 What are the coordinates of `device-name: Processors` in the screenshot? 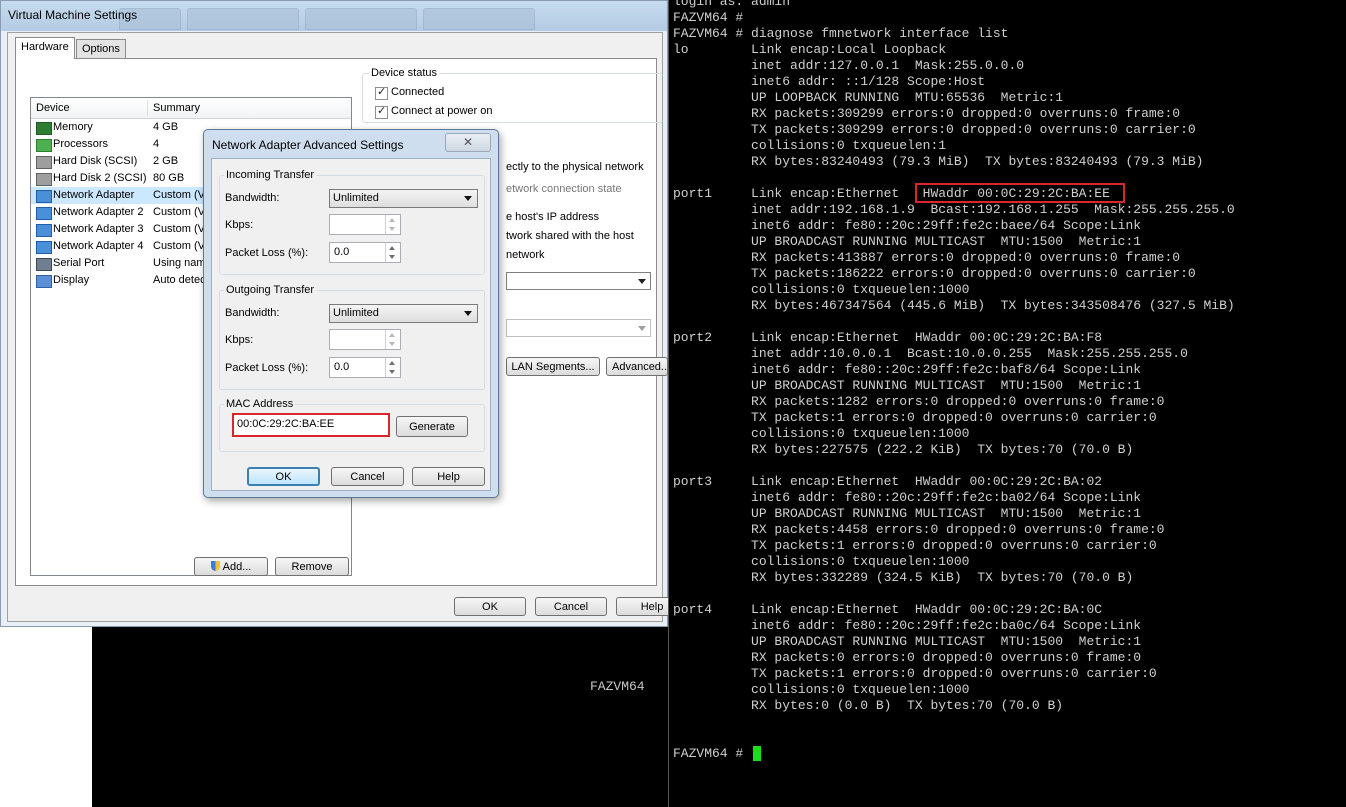 It's located at (81, 144).